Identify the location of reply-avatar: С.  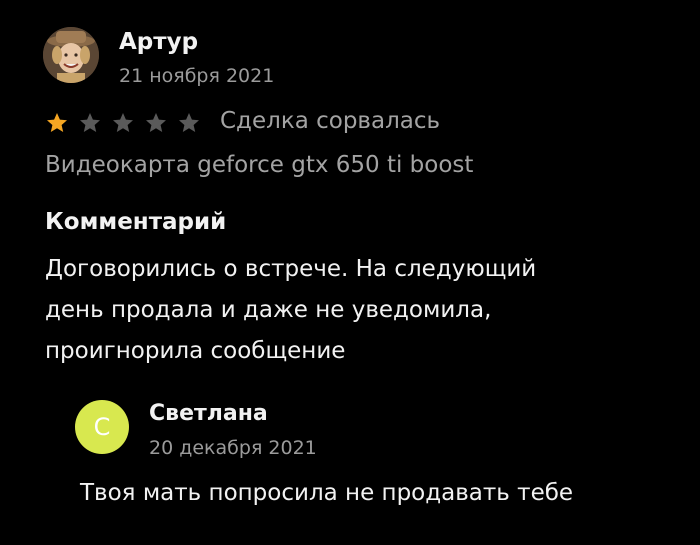
(102, 427).